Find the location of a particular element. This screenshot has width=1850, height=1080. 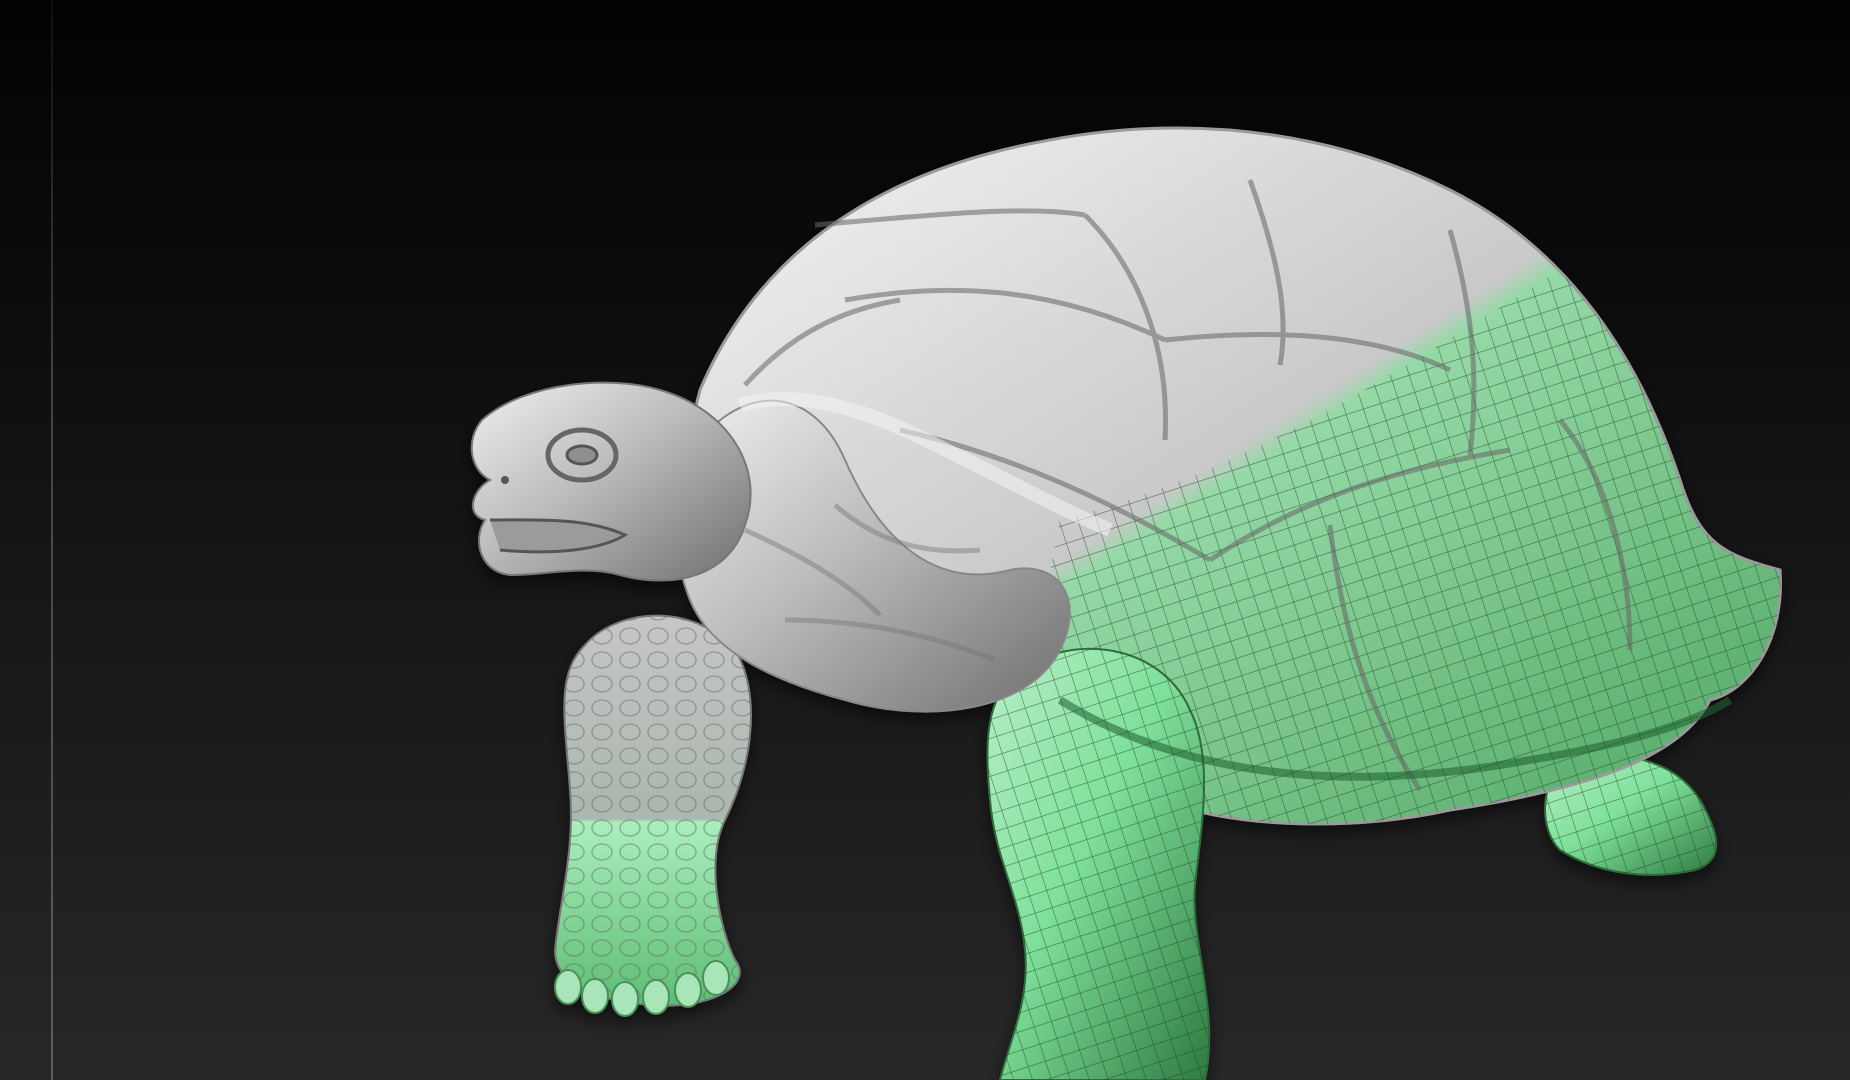

front-left-leg-scales is located at coordinates (653, 810).